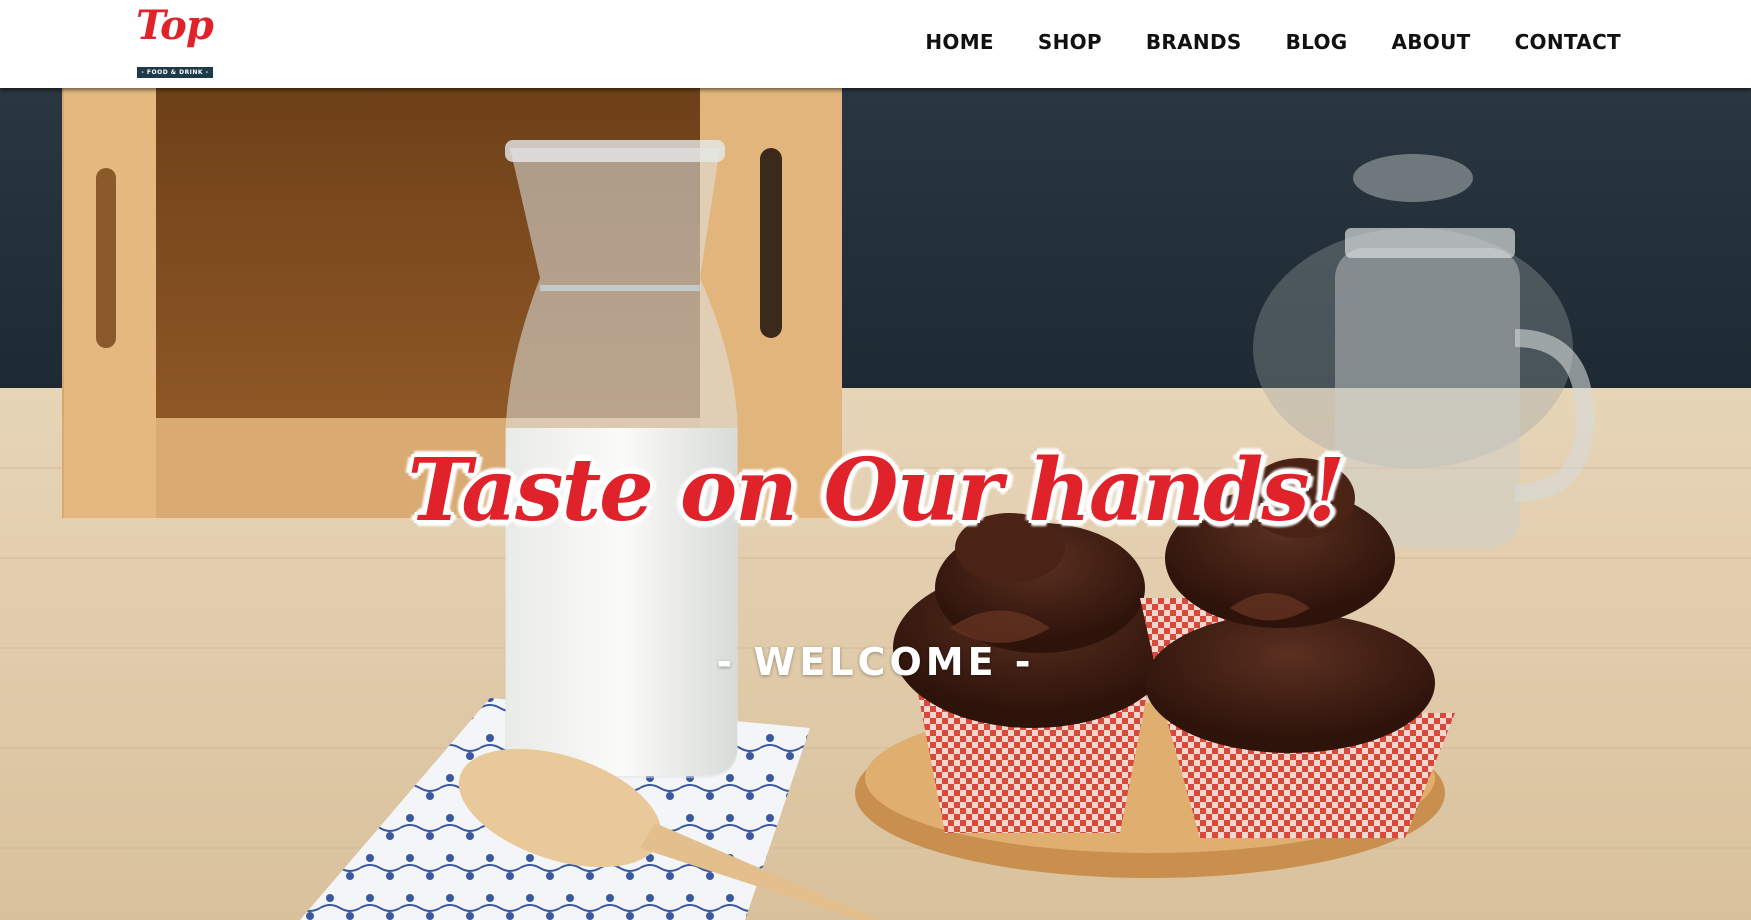  I want to click on nav-home: HOME, so click(959, 42).